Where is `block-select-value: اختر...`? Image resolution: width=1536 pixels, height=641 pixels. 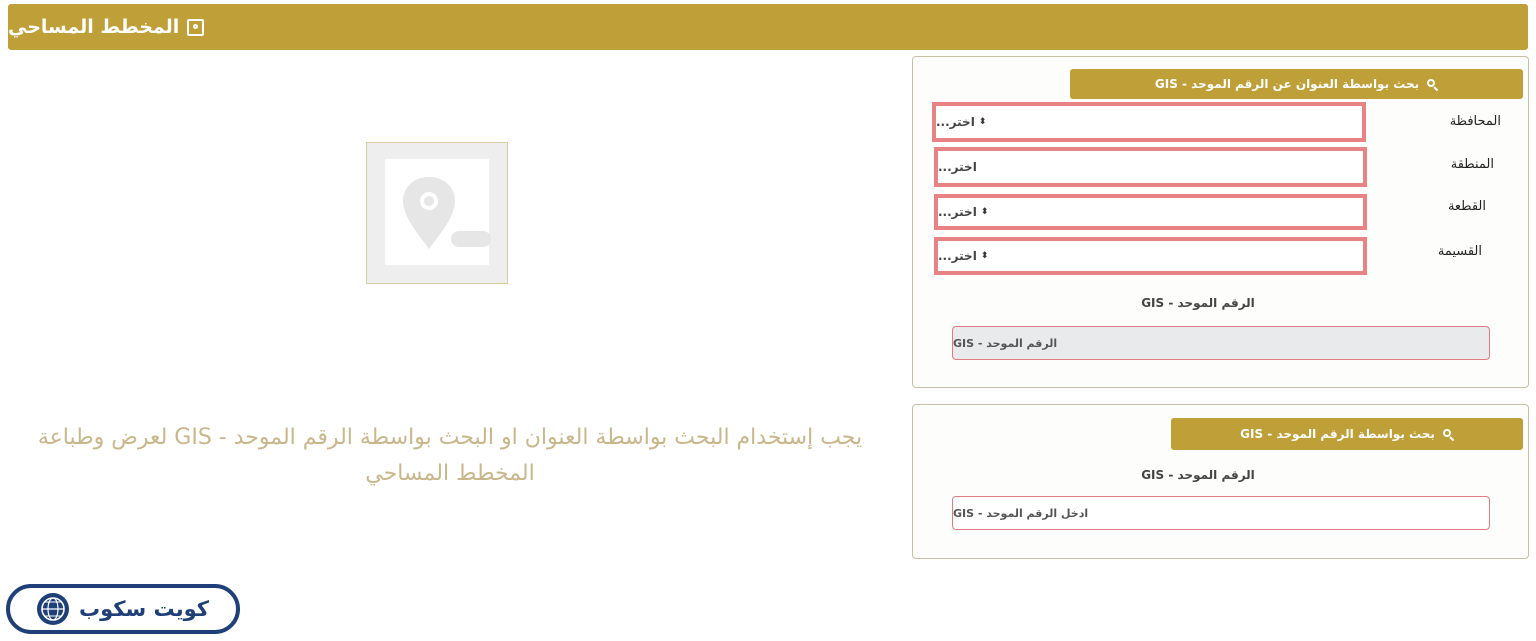 block-select-value: اختر... is located at coordinates (957, 212).